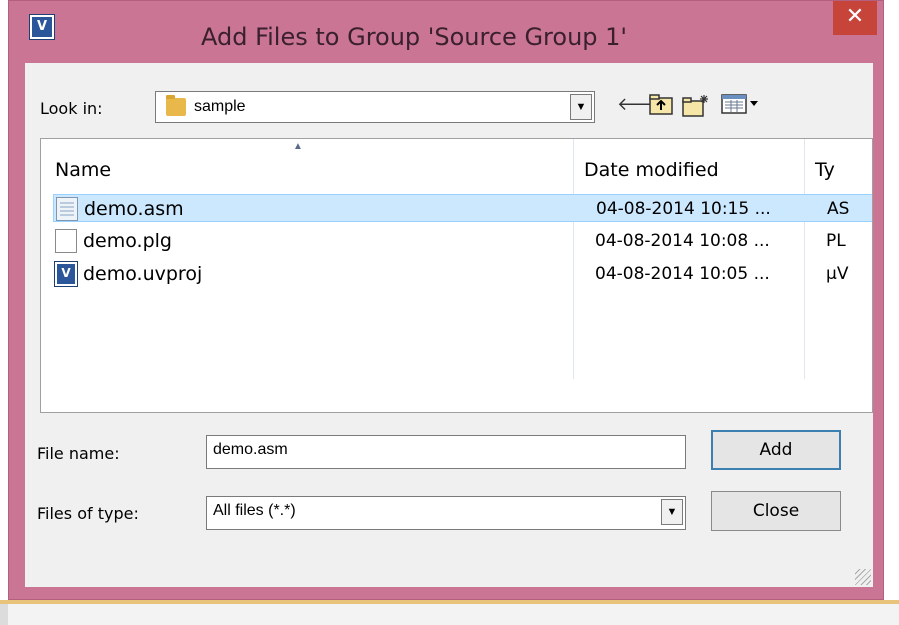 The height and width of the screenshot is (625, 899). What do you see at coordinates (4, 614) in the screenshot?
I see `strip-edge` at bounding box center [4, 614].